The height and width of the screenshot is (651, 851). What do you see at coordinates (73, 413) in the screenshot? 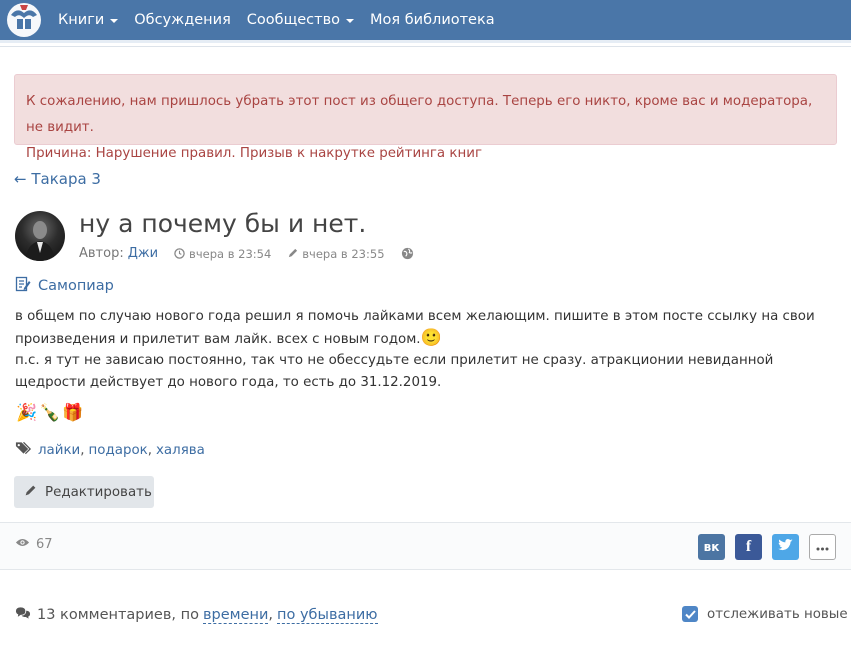
I see `gift-emoji: 🎁` at bounding box center [73, 413].